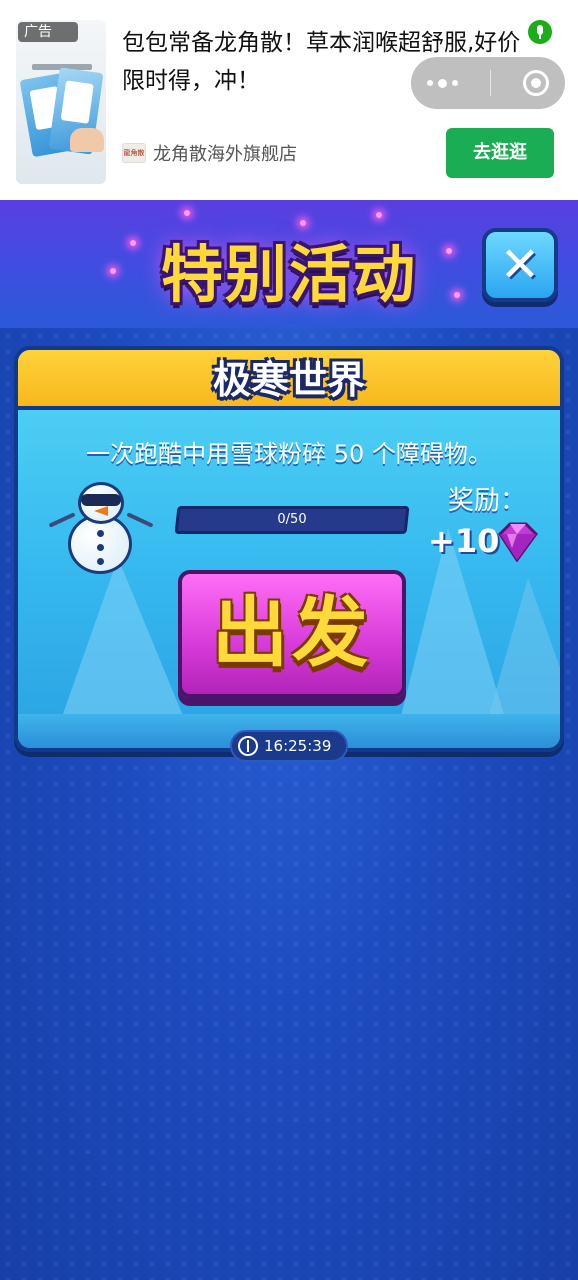 This screenshot has width=578, height=1280. I want to click on countdown-timer: 16:25:39, so click(289, 746).